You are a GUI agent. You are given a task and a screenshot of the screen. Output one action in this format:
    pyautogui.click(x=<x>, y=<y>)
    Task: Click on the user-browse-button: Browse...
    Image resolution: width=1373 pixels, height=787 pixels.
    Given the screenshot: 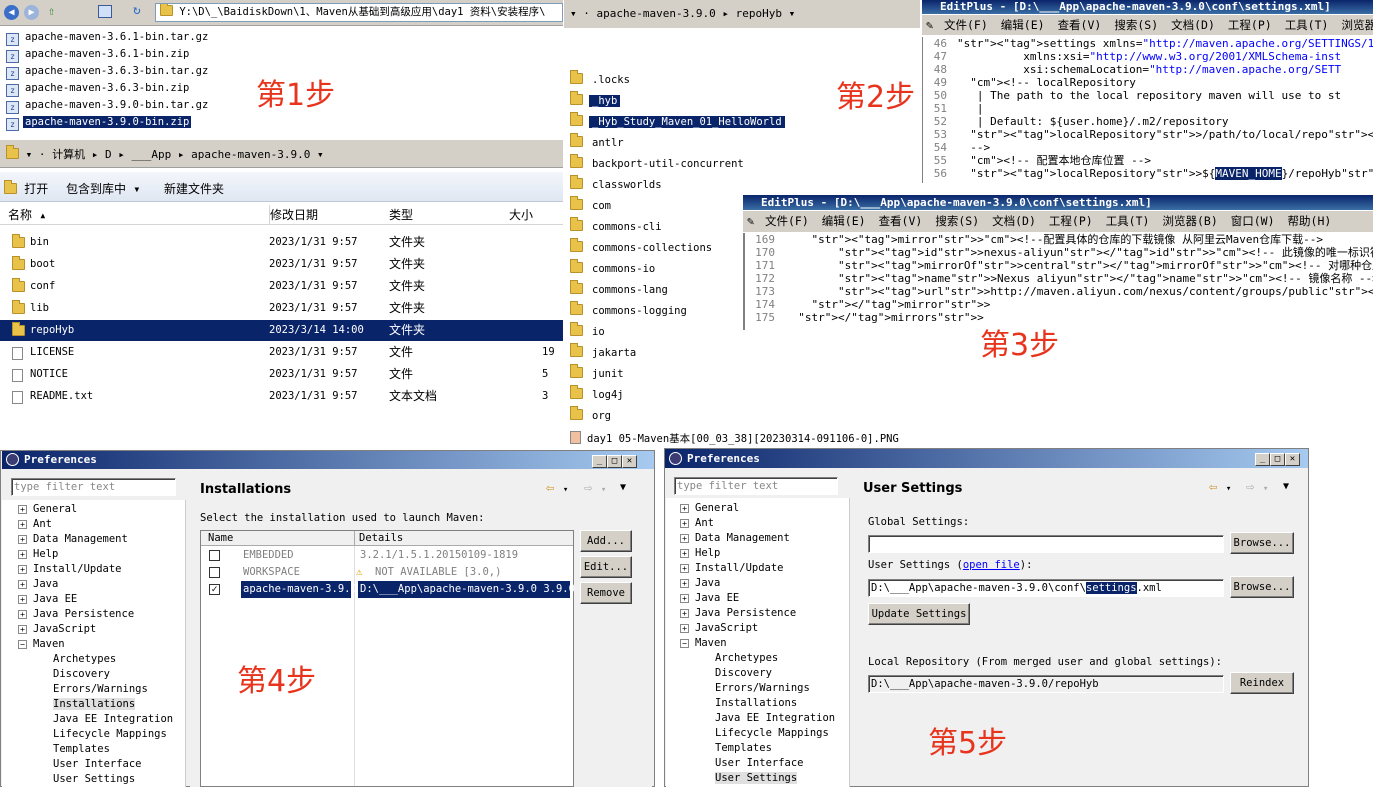 What is the action you would take?
    pyautogui.click(x=1262, y=587)
    